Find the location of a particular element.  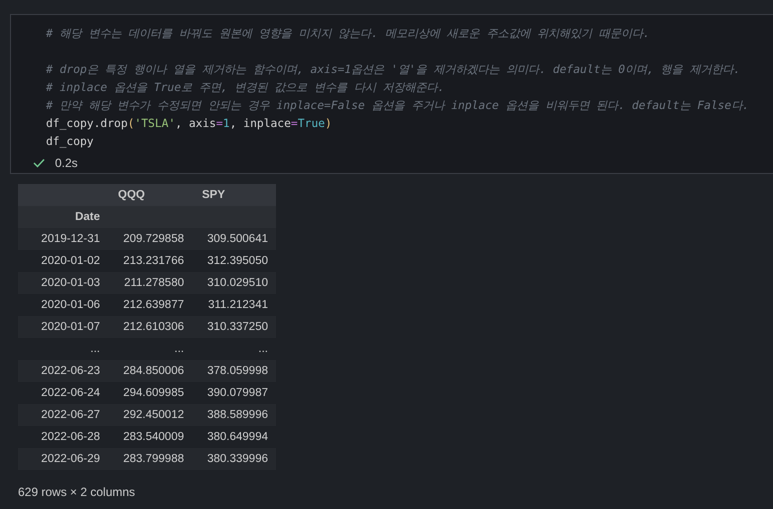

table-cell: 283.540009 is located at coordinates (150, 437).